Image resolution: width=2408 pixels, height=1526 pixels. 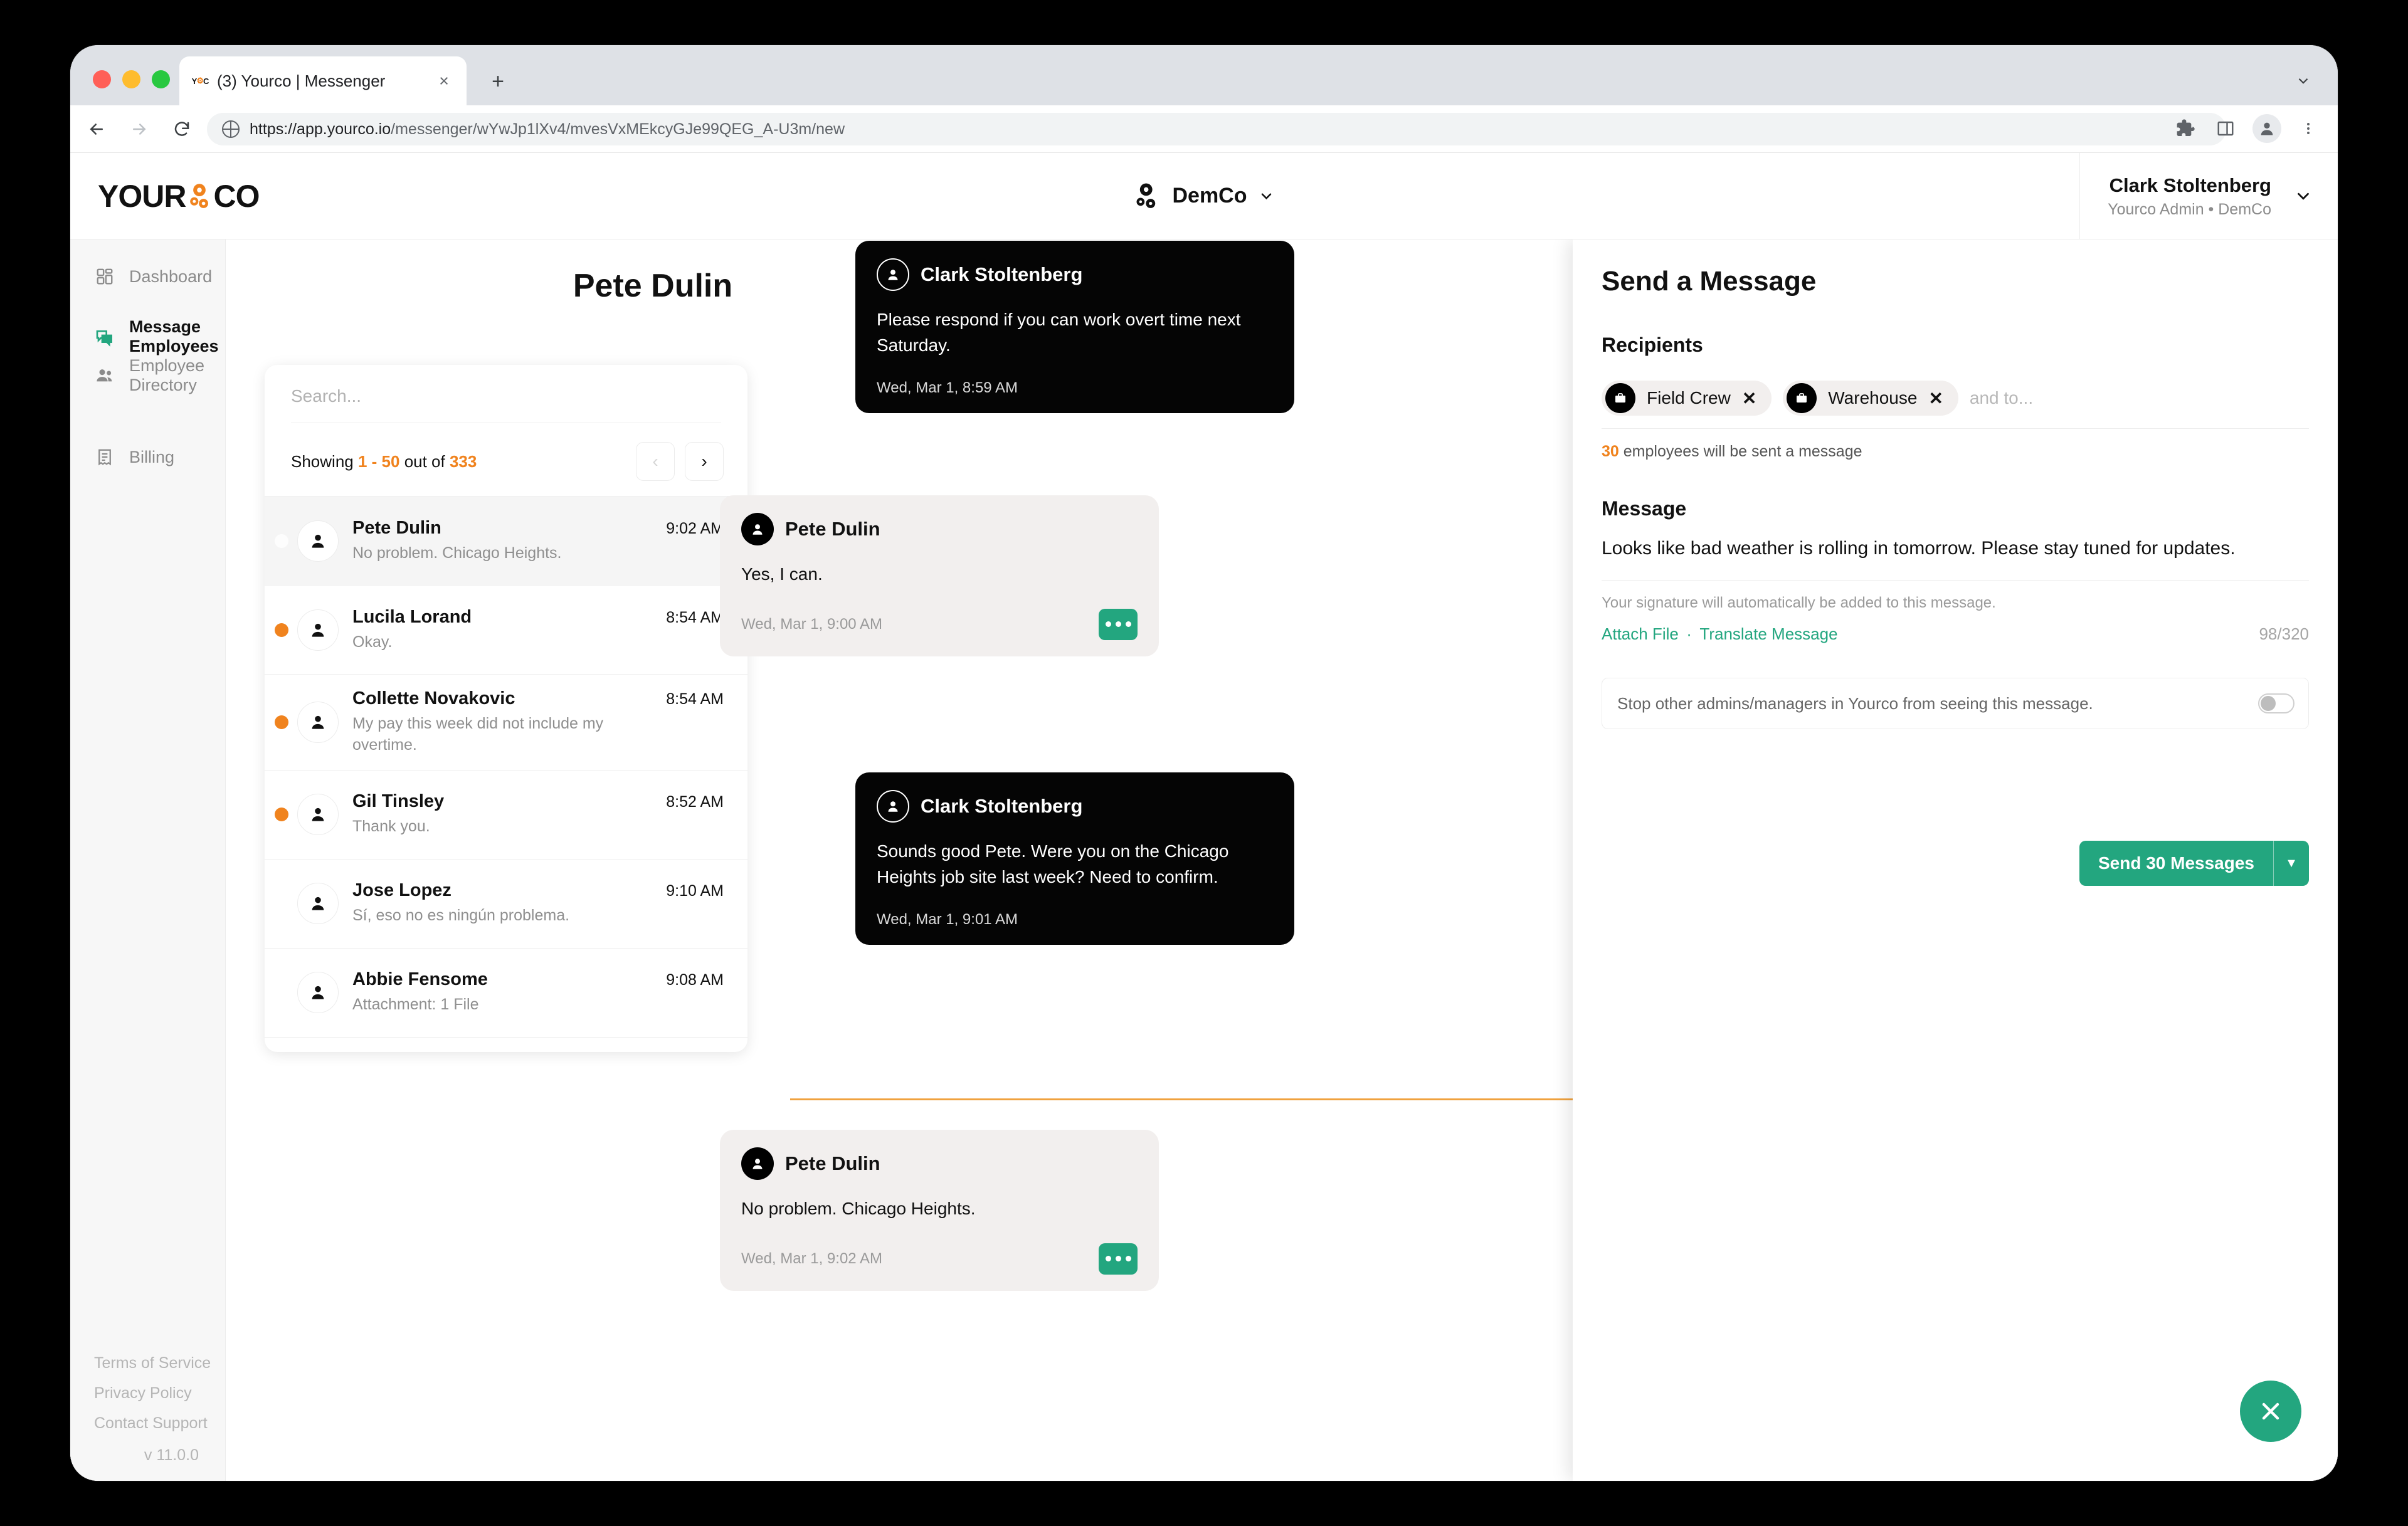 I want to click on minimize-window-button, so click(x=131, y=79).